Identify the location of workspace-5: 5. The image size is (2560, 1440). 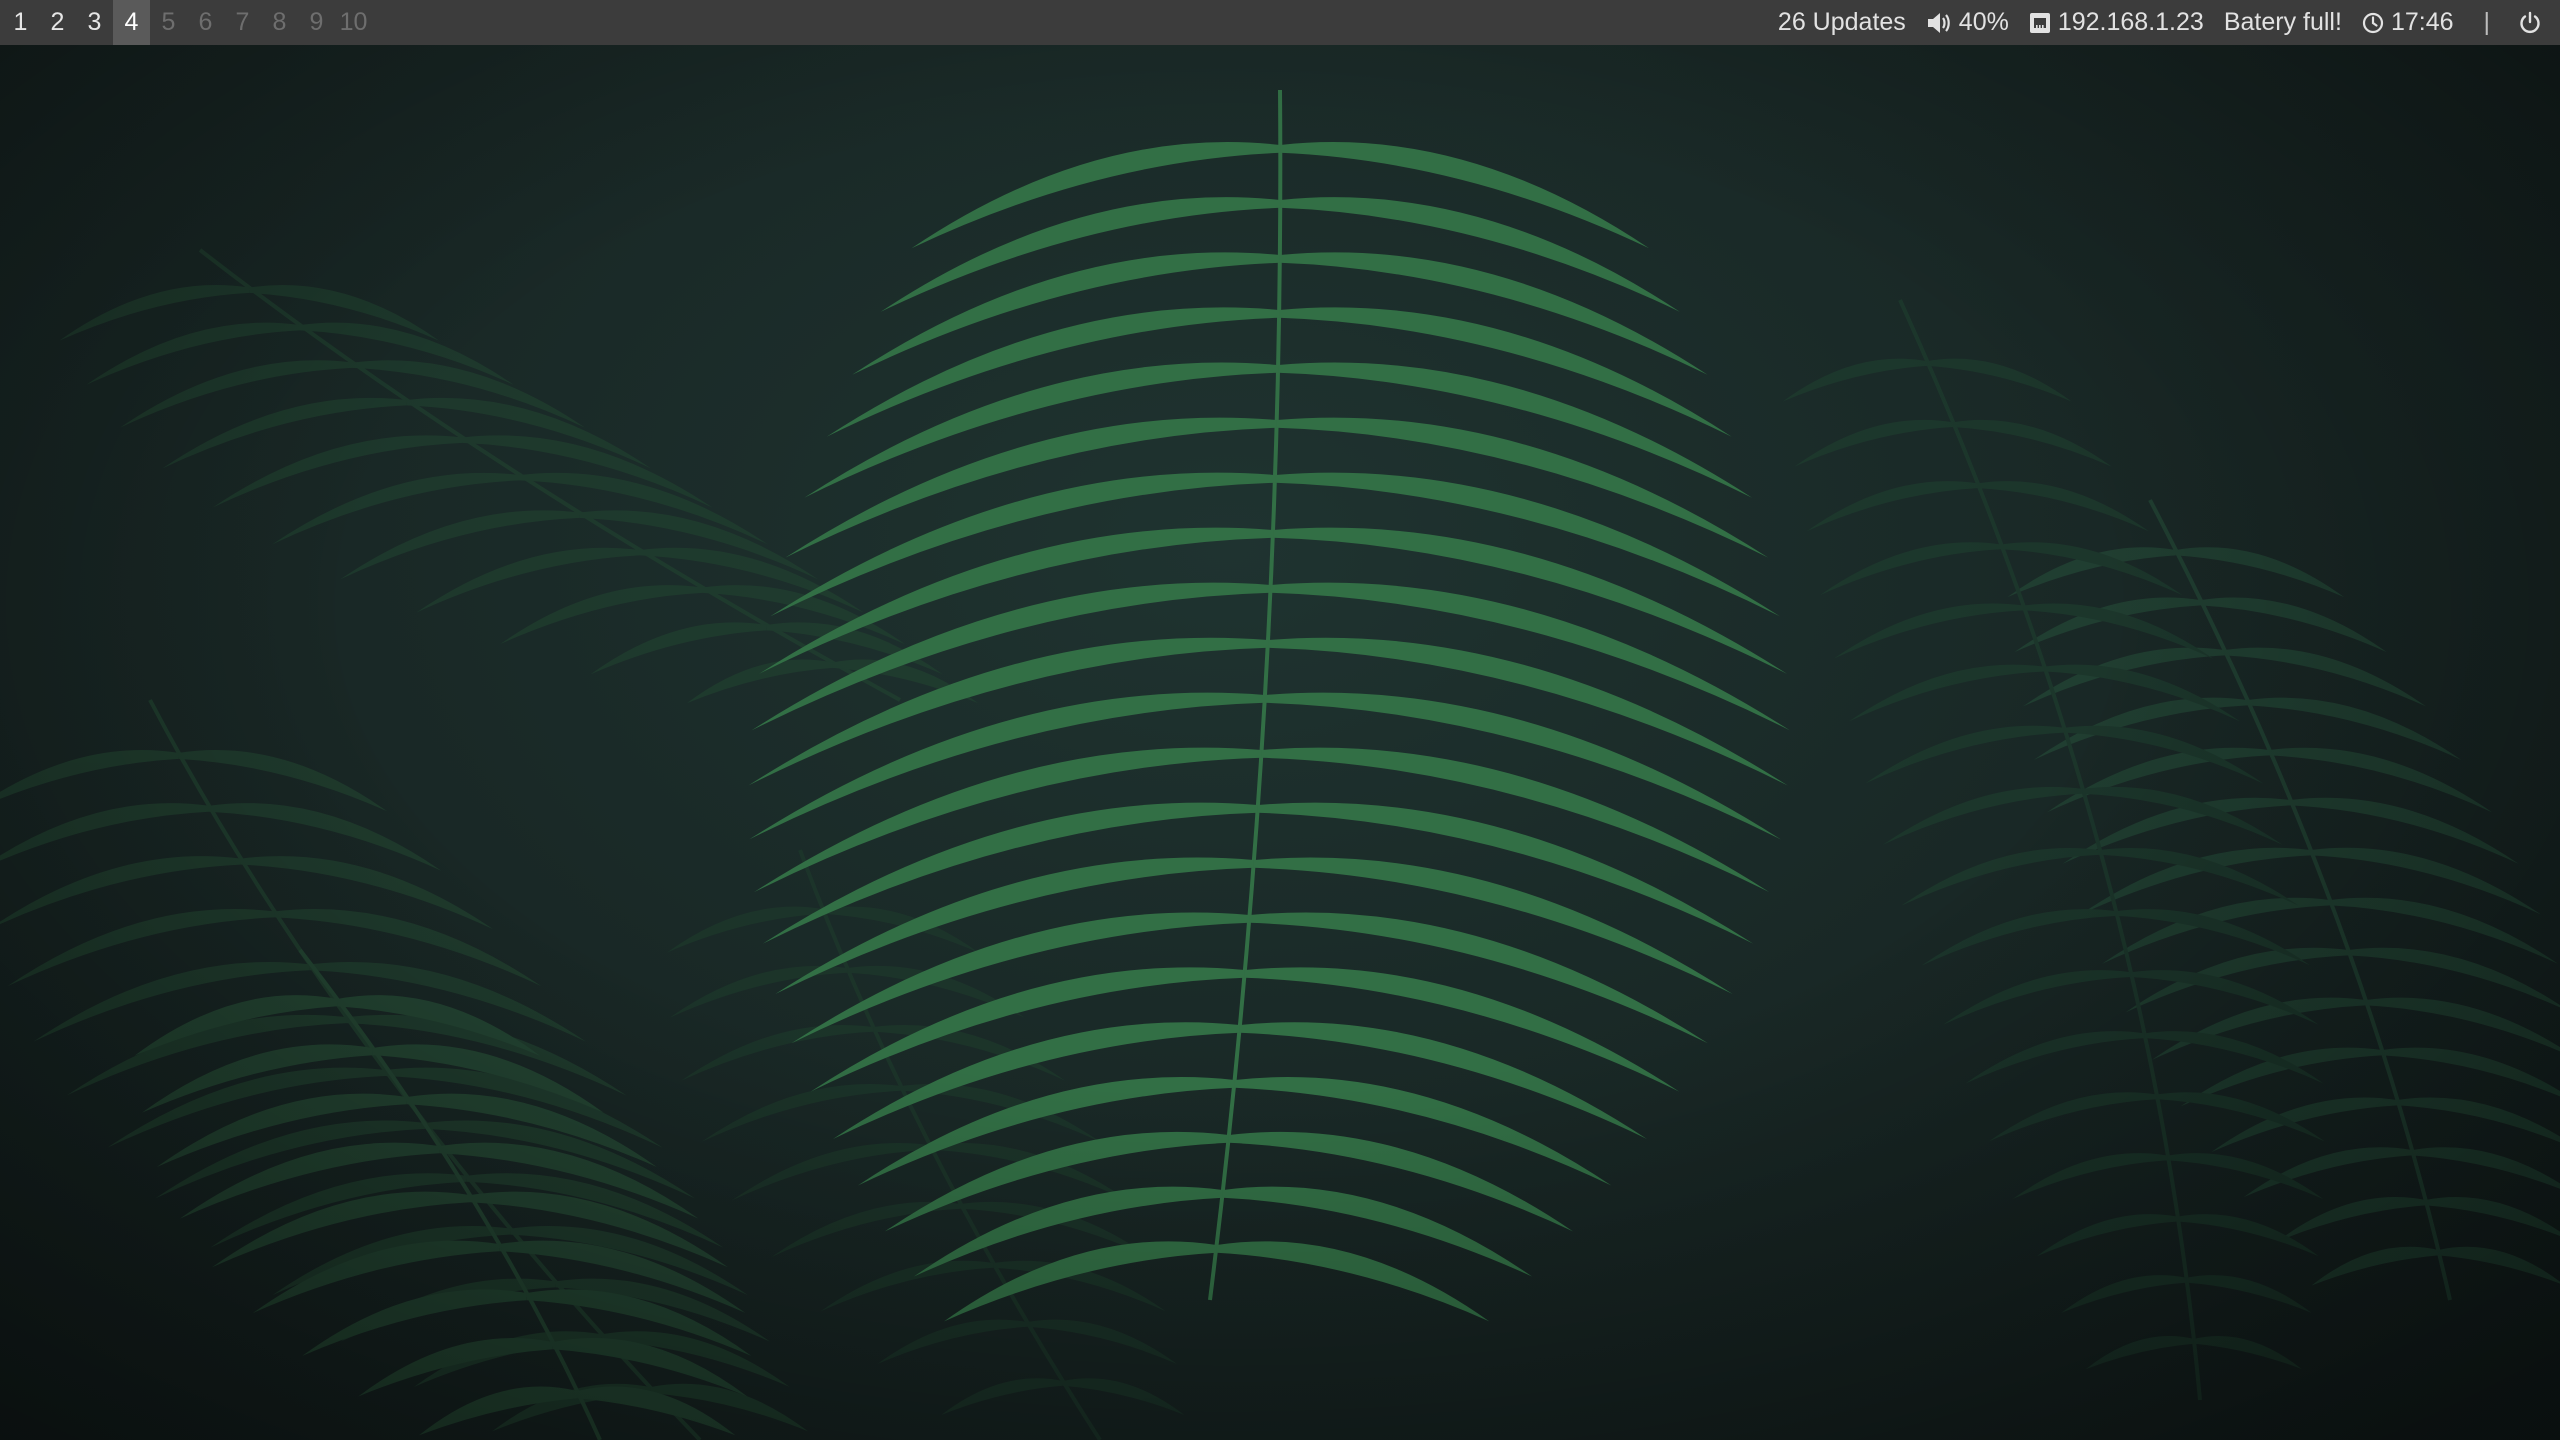
(168, 22).